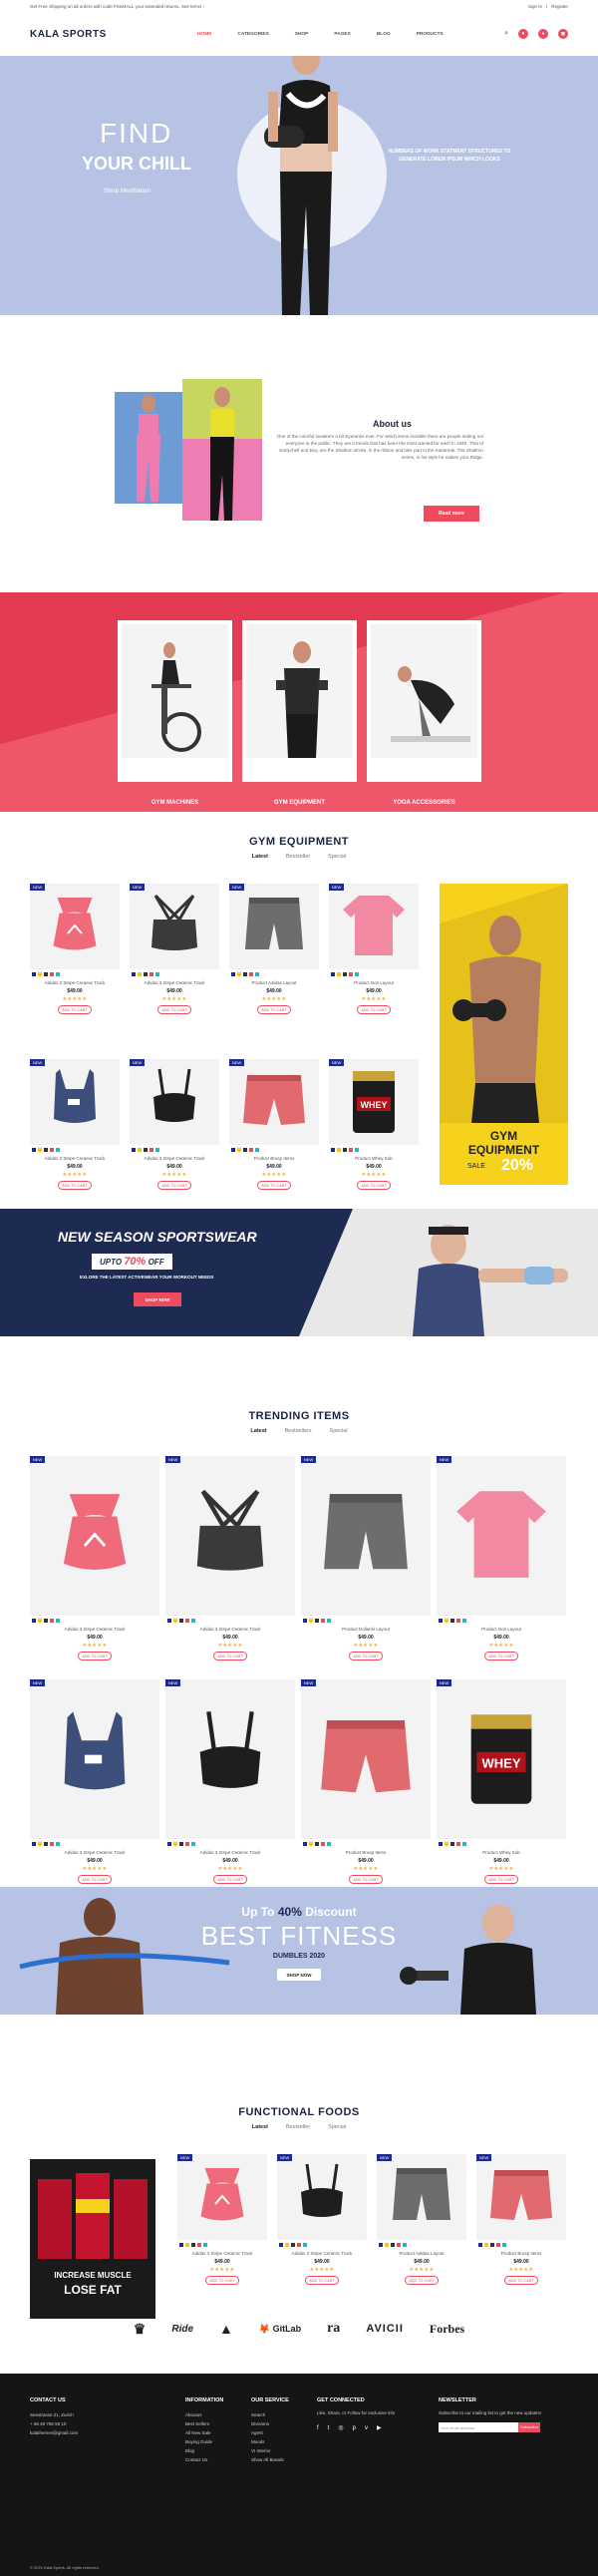 Image resolution: width=598 pixels, height=2576 pixels. I want to click on youtube-icon: ▶, so click(379, 2428).